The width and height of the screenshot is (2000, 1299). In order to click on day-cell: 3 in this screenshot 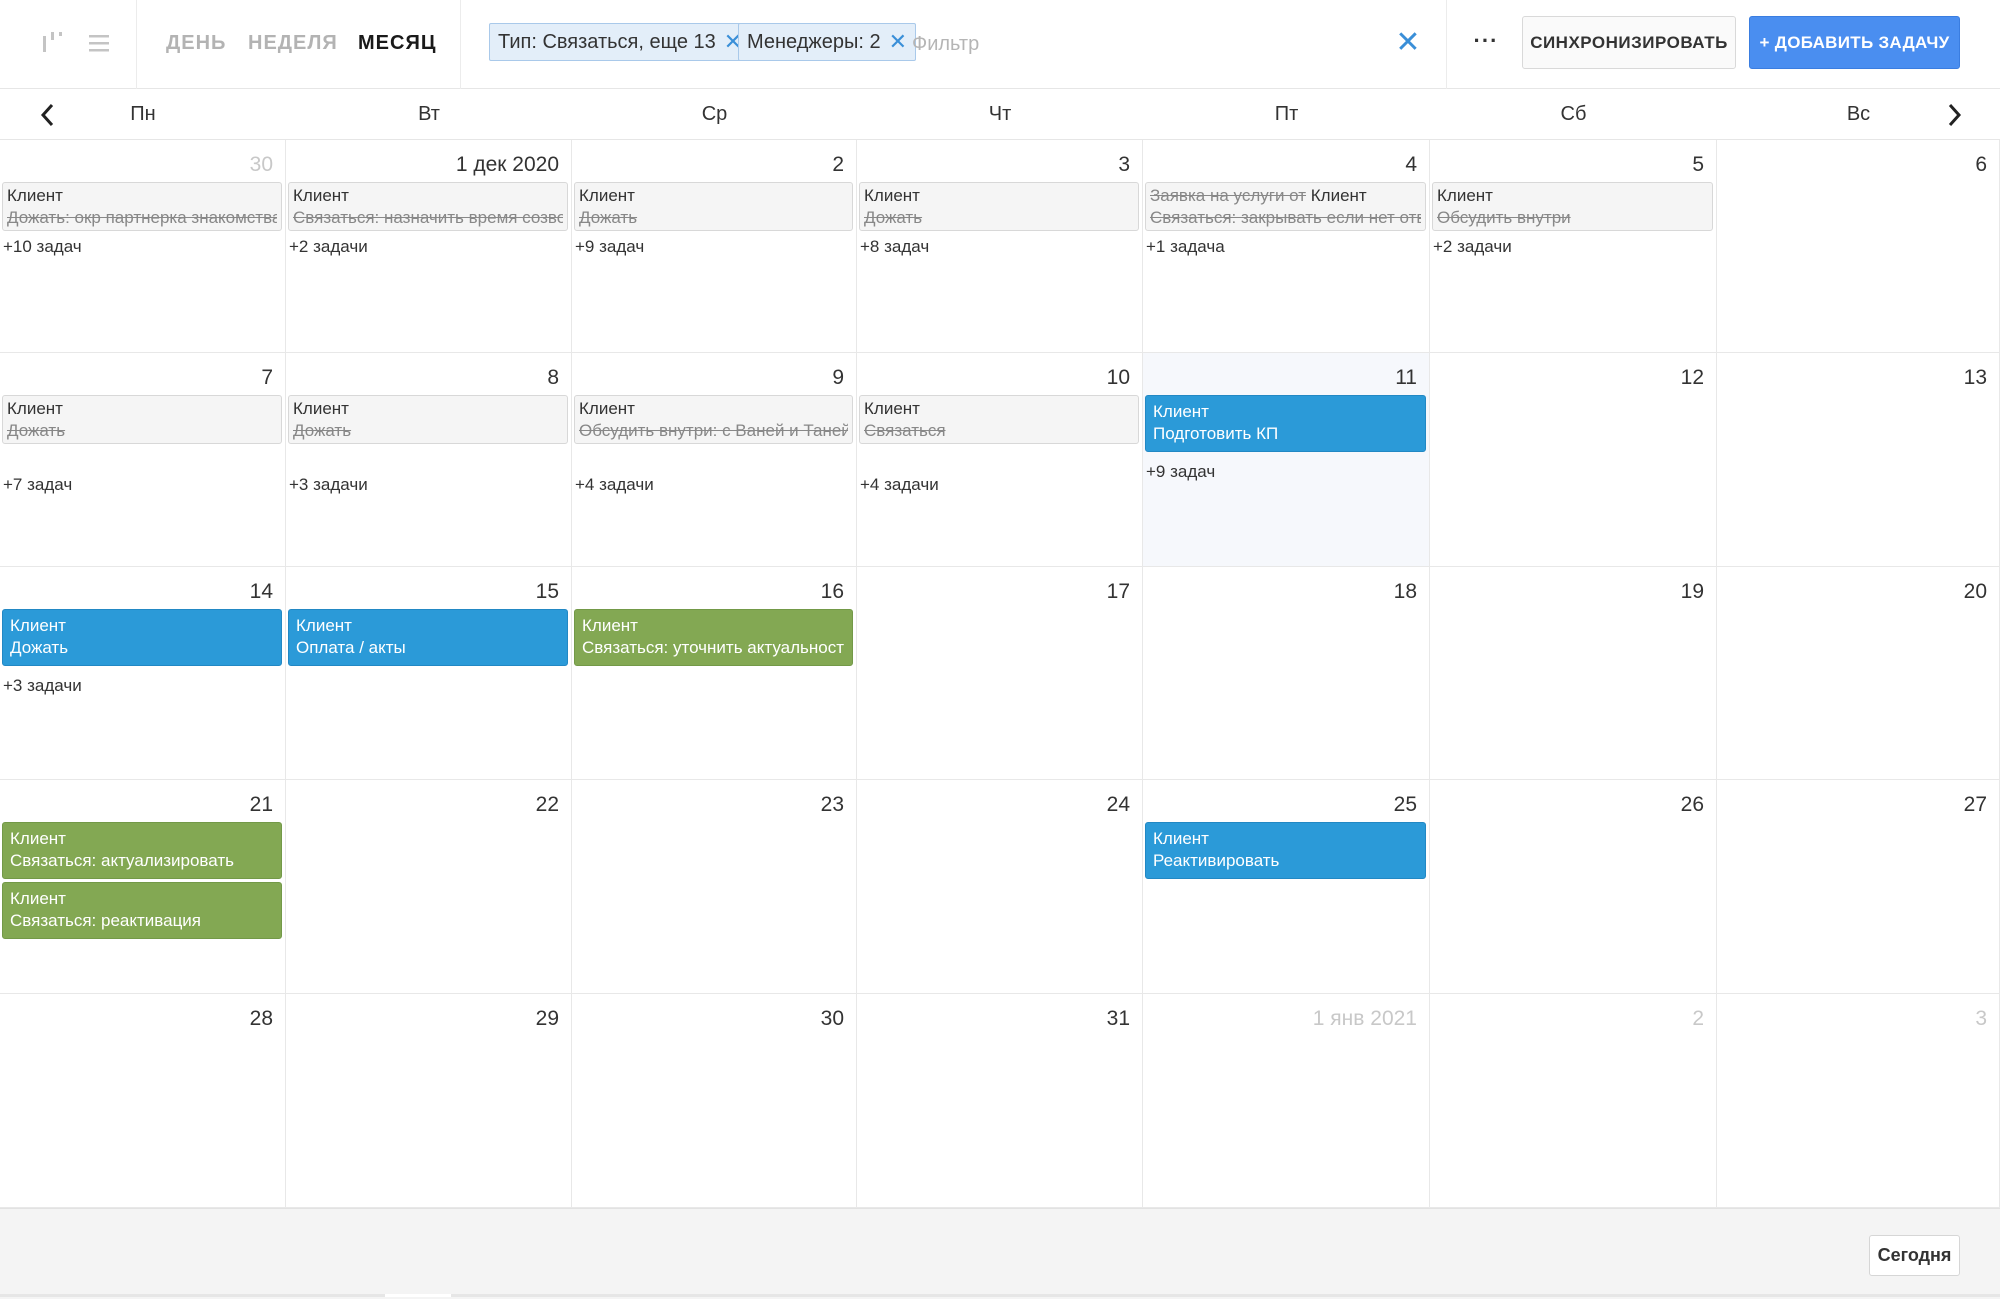, I will do `click(1858, 1101)`.